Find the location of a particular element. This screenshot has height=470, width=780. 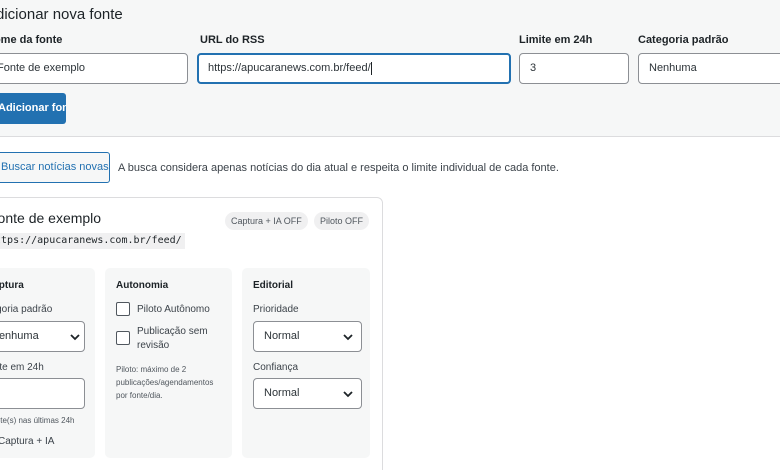

publish-without-review-label-line1: Publicação sem is located at coordinates (172, 331).